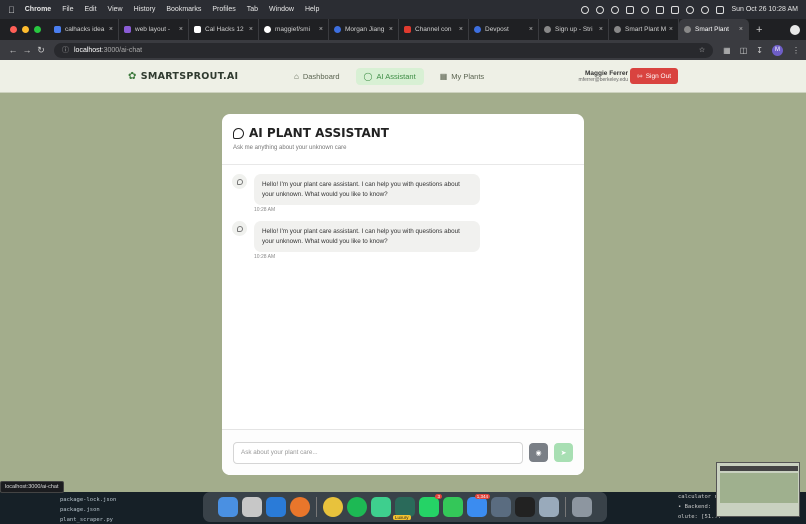  What do you see at coordinates (438, 496) in the screenshot?
I see `notification-badge: 3` at bounding box center [438, 496].